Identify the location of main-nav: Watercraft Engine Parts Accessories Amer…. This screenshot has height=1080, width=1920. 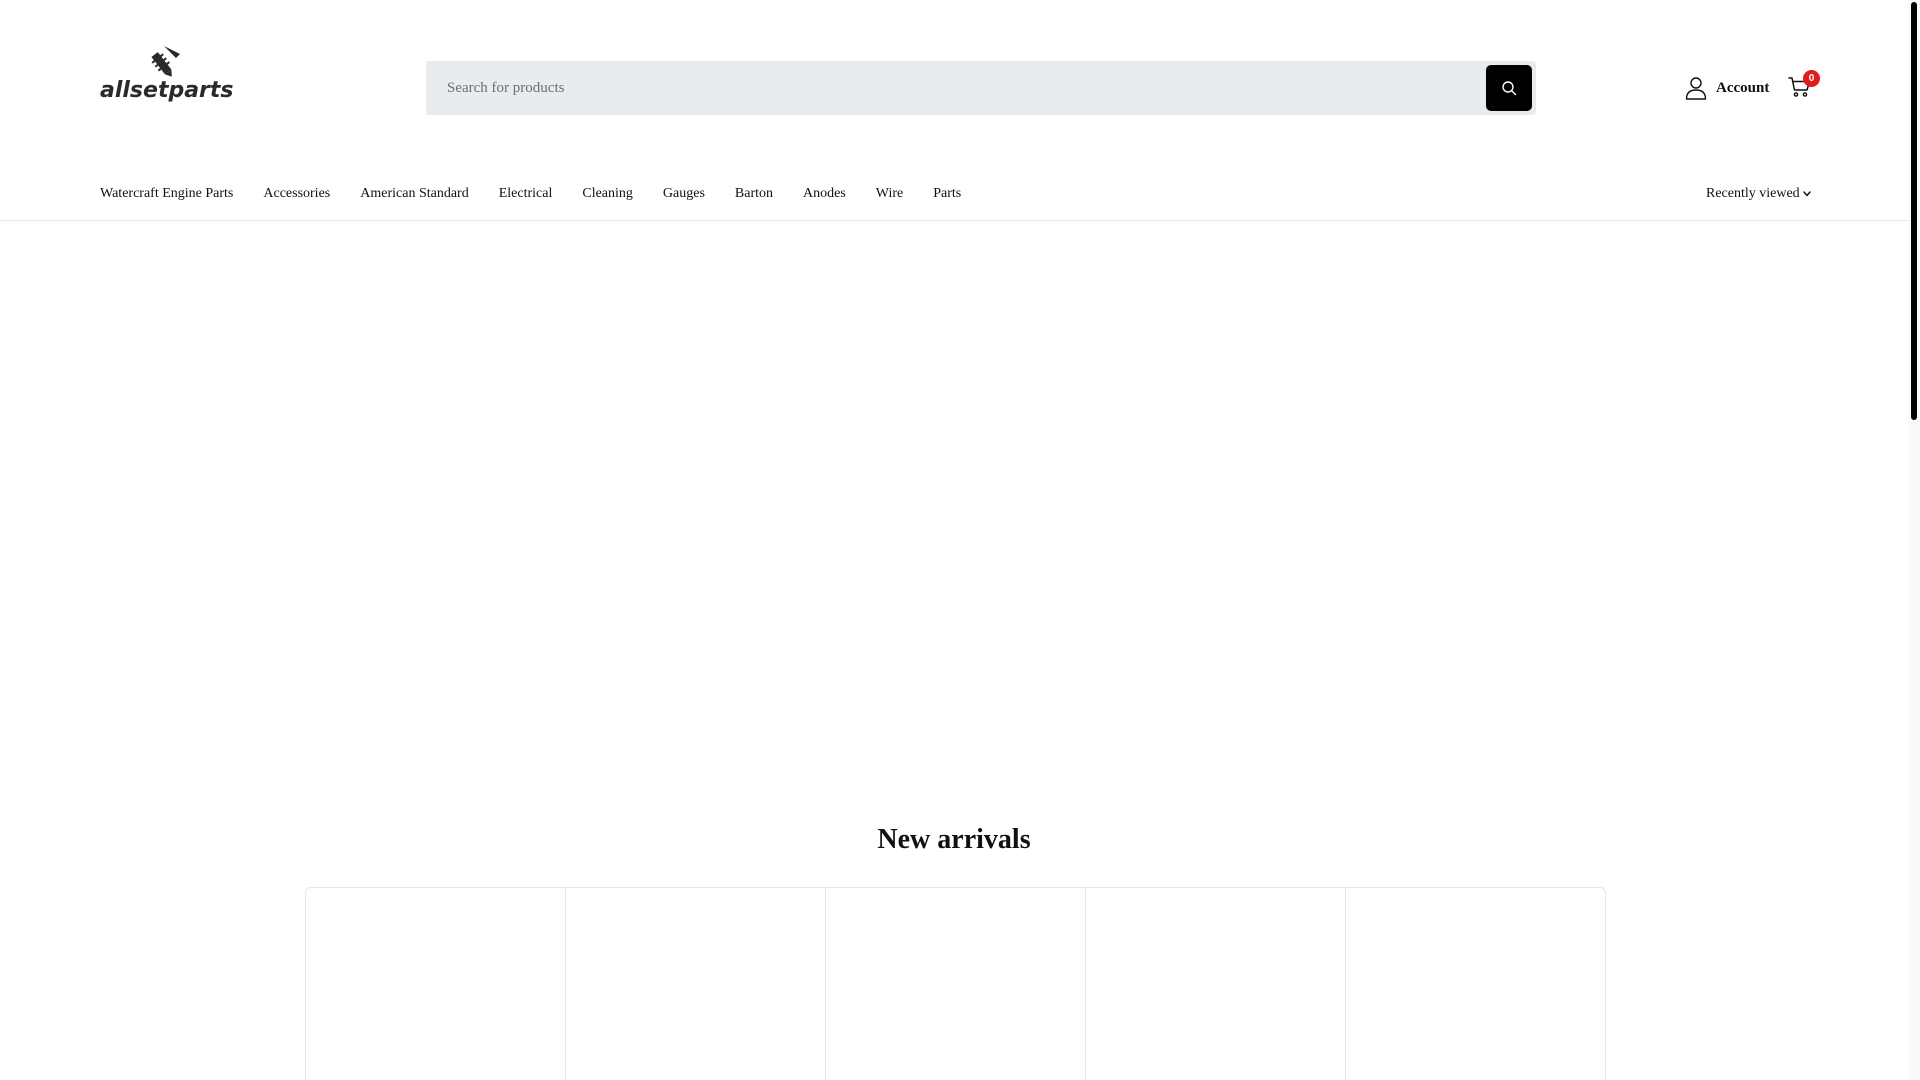
(545, 194).